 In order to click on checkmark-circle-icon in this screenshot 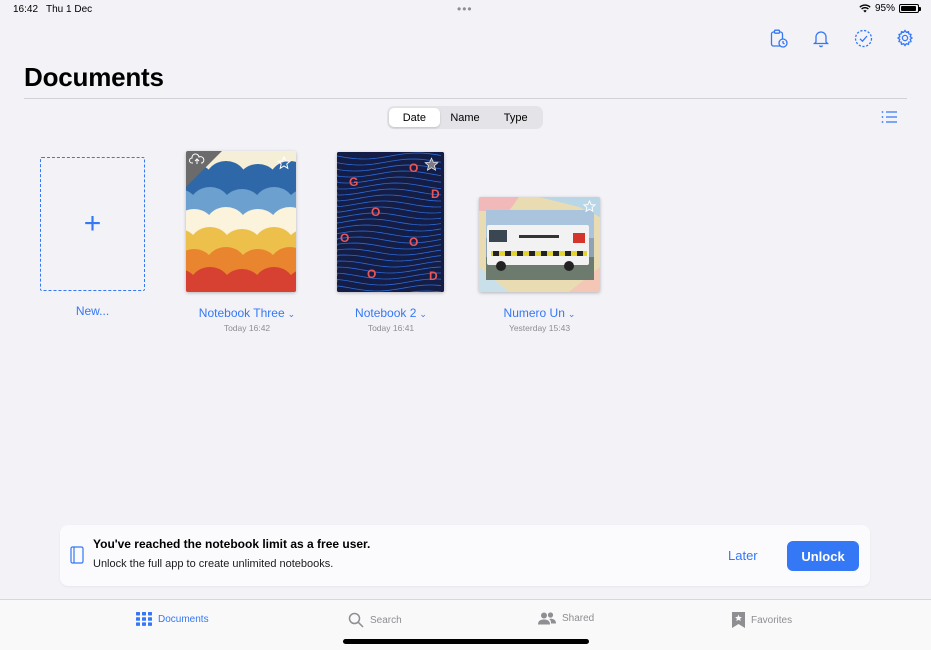, I will do `click(863, 38)`.